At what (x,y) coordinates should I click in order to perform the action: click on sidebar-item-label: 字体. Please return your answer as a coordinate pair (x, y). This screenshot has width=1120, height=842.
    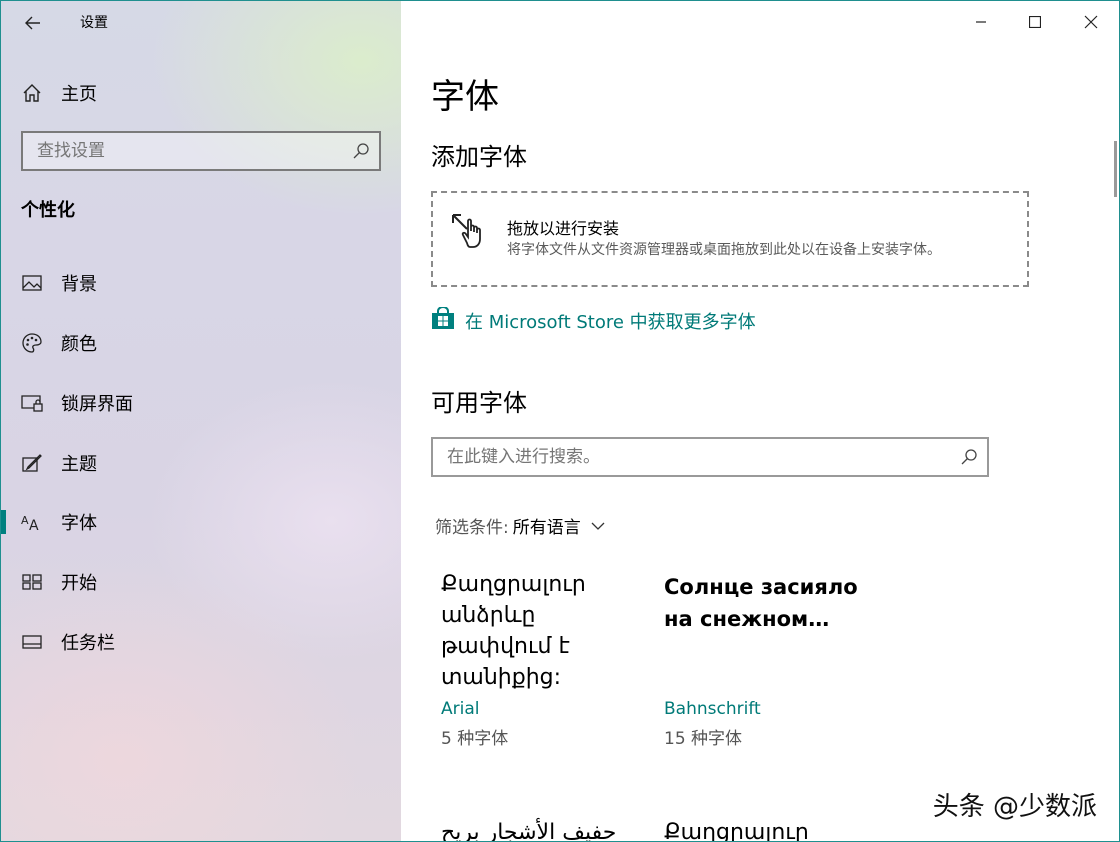
    Looking at the image, I should click on (79, 523).